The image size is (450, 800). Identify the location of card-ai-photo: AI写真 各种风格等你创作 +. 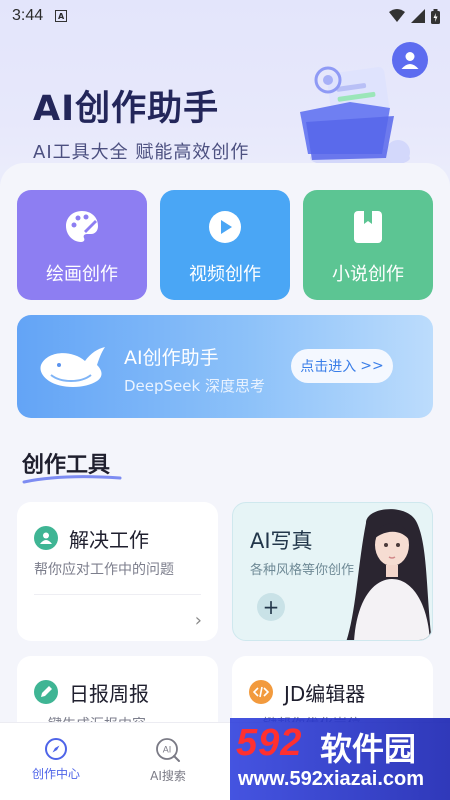
(332, 571).